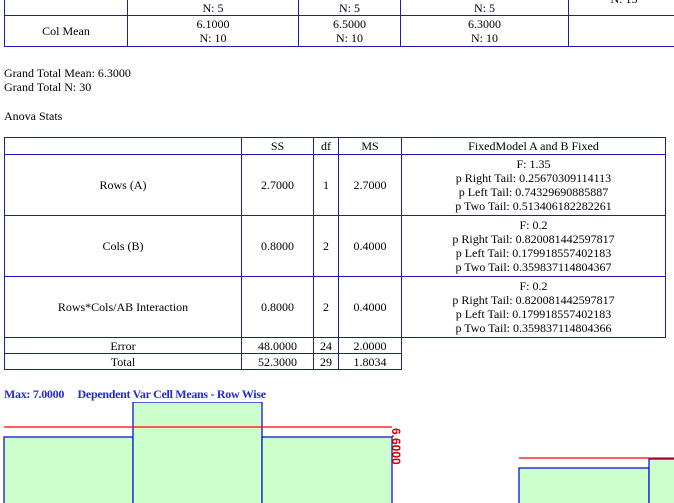 The height and width of the screenshot is (503, 674). I want to click on anova-row-total: Total 52.3000 29 1.8034, so click(335, 361).